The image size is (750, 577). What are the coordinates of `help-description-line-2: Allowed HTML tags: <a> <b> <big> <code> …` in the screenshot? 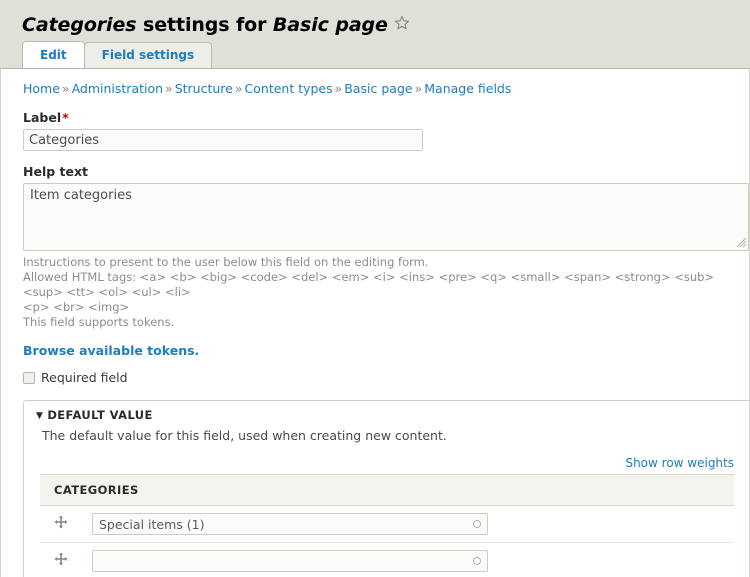 It's located at (369, 284).